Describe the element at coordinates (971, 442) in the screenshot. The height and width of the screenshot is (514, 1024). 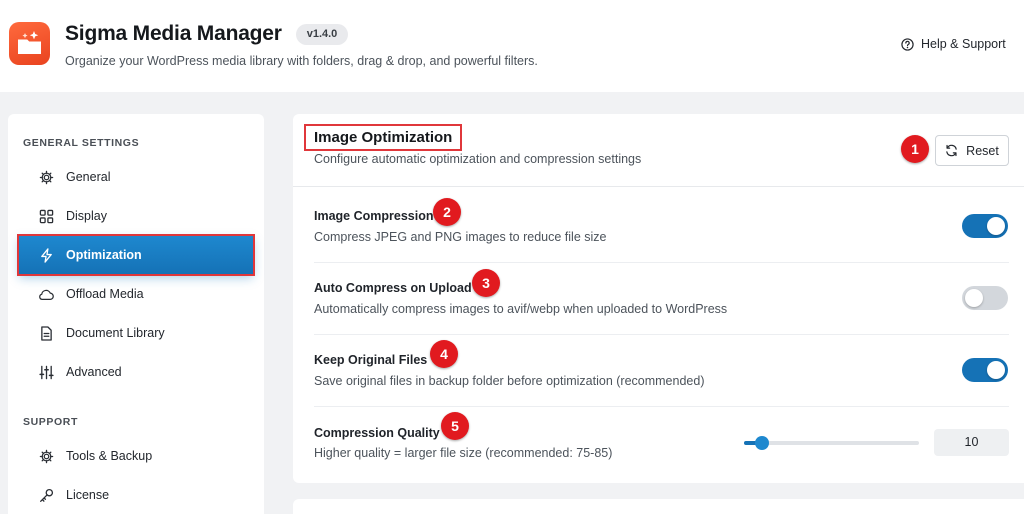
I see `compression-quality-value: 10` at that location.